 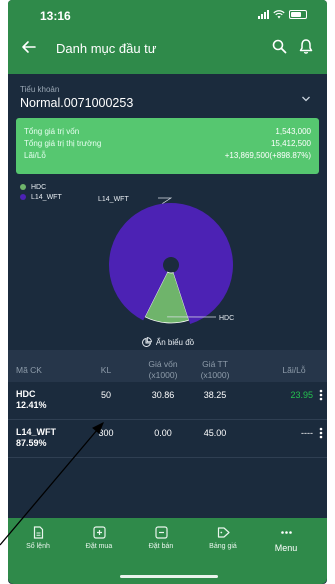 I want to click on legend-item-hdc: HDC, so click(x=41, y=187).